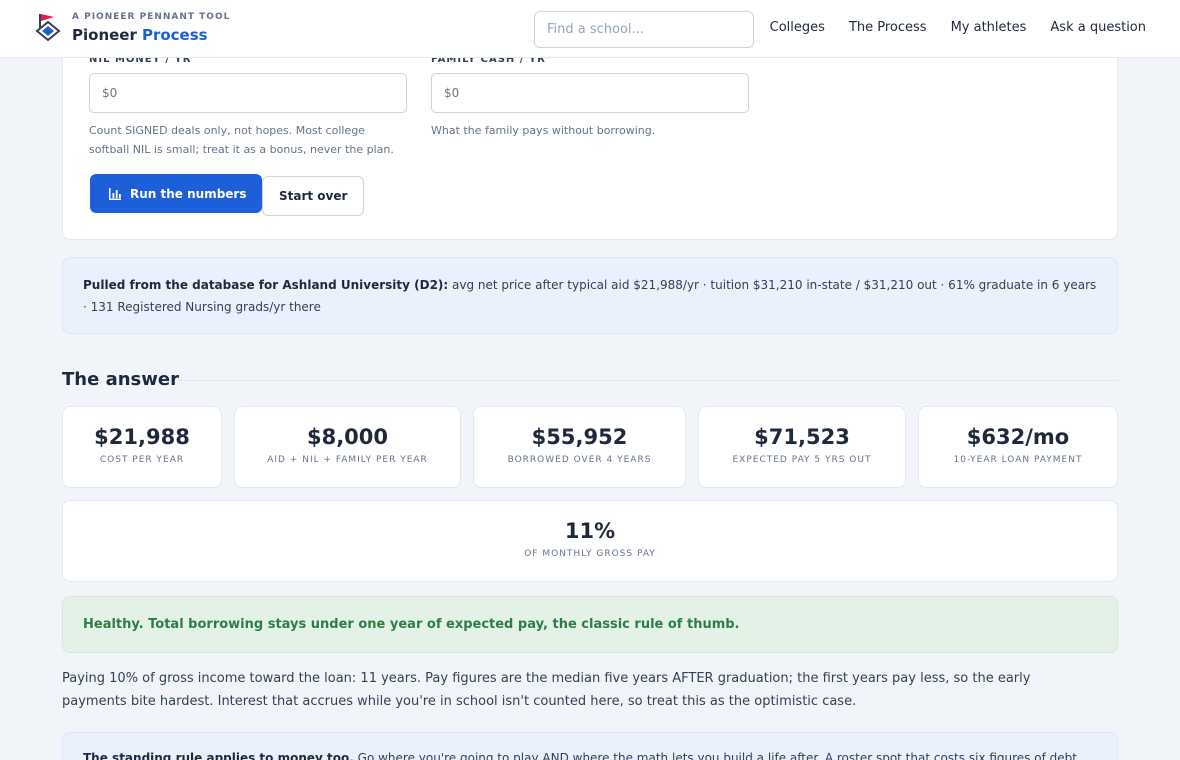 This screenshot has height=760, width=1180. Describe the element at coordinates (644, 29) in the screenshot. I see `school-search-input` at that location.